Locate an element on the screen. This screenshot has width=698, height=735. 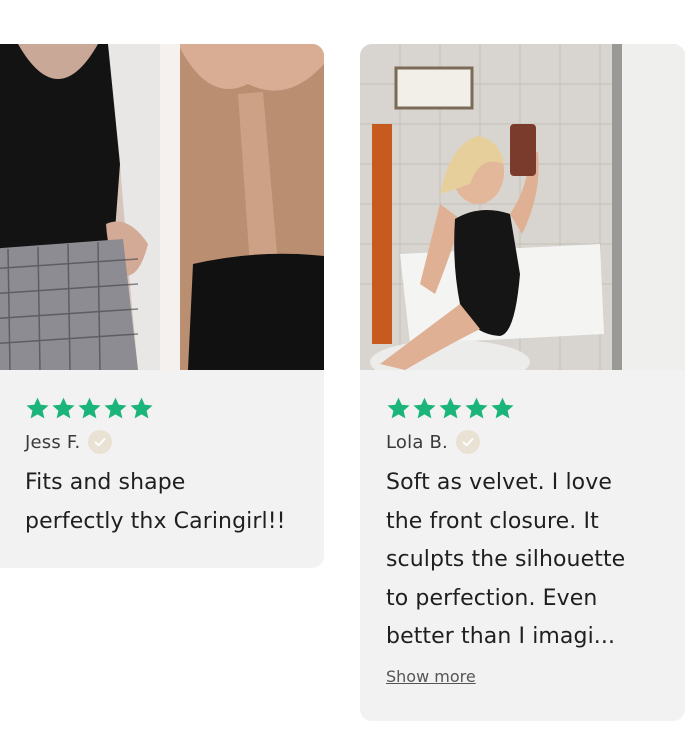
review-text-line: the front closure. It is located at coordinates (492, 521).